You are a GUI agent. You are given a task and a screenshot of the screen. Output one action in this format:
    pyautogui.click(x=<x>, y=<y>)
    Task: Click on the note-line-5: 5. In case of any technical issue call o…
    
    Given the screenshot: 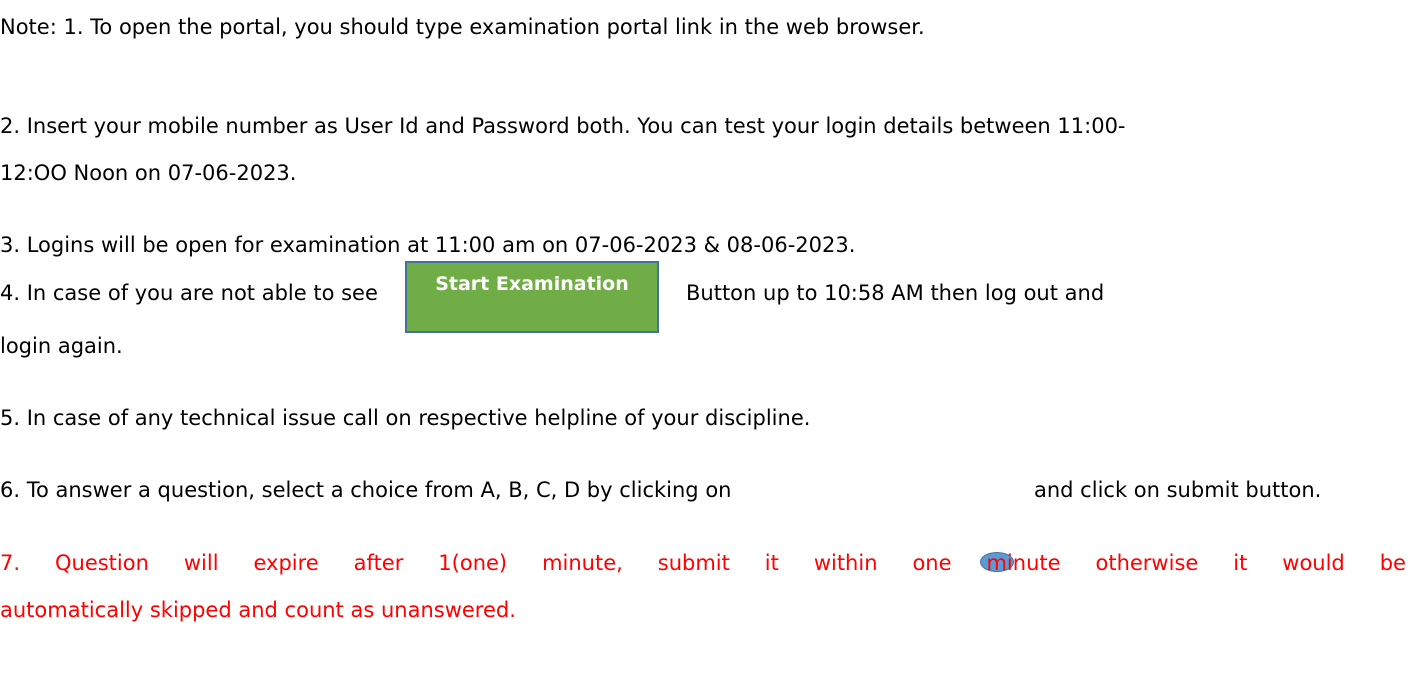 What is the action you would take?
    pyautogui.click(x=405, y=418)
    